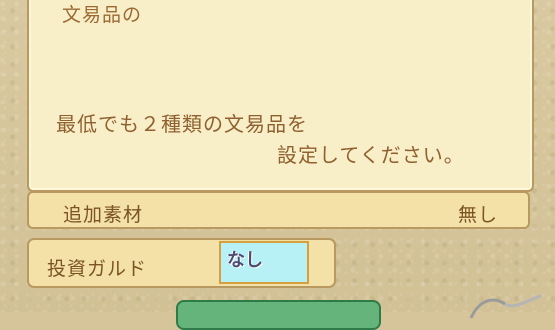 This screenshot has width=555, height=330. Describe the element at coordinates (278, 315) in the screenshot. I see `confirm-button` at that location.